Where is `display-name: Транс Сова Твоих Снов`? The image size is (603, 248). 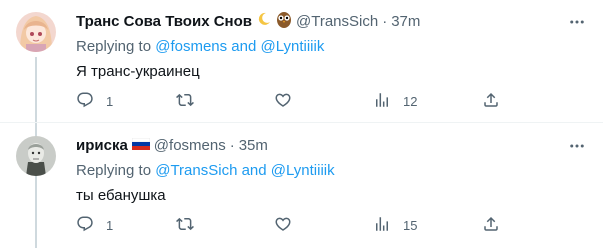 display-name: Транс Сова Твоих Снов is located at coordinates (164, 22).